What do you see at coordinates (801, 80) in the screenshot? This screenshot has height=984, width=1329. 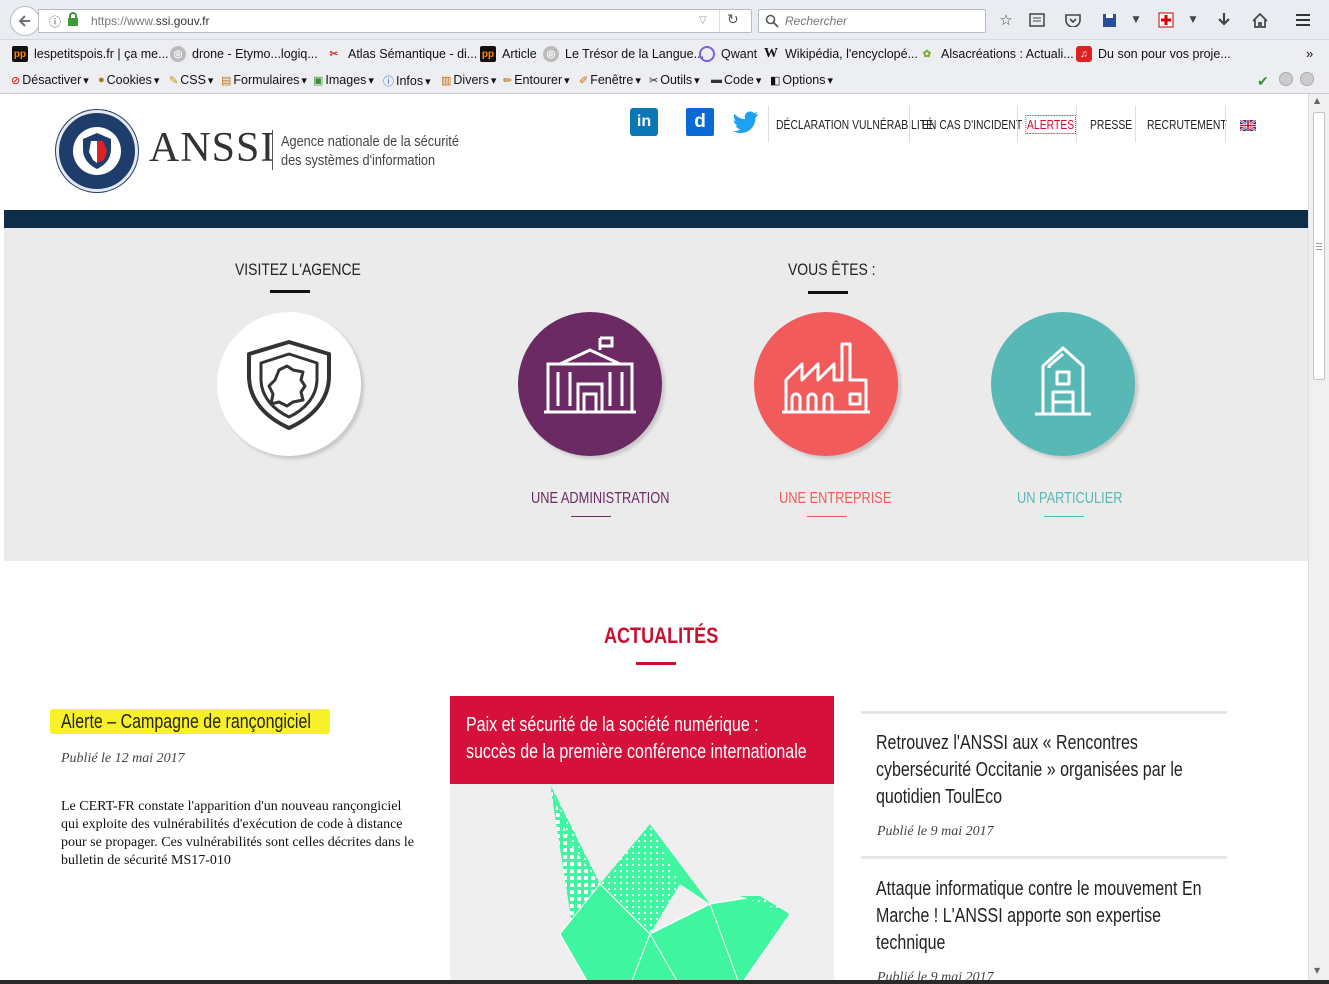 I see `webdev-menu-item: ◧ Options ▾` at bounding box center [801, 80].